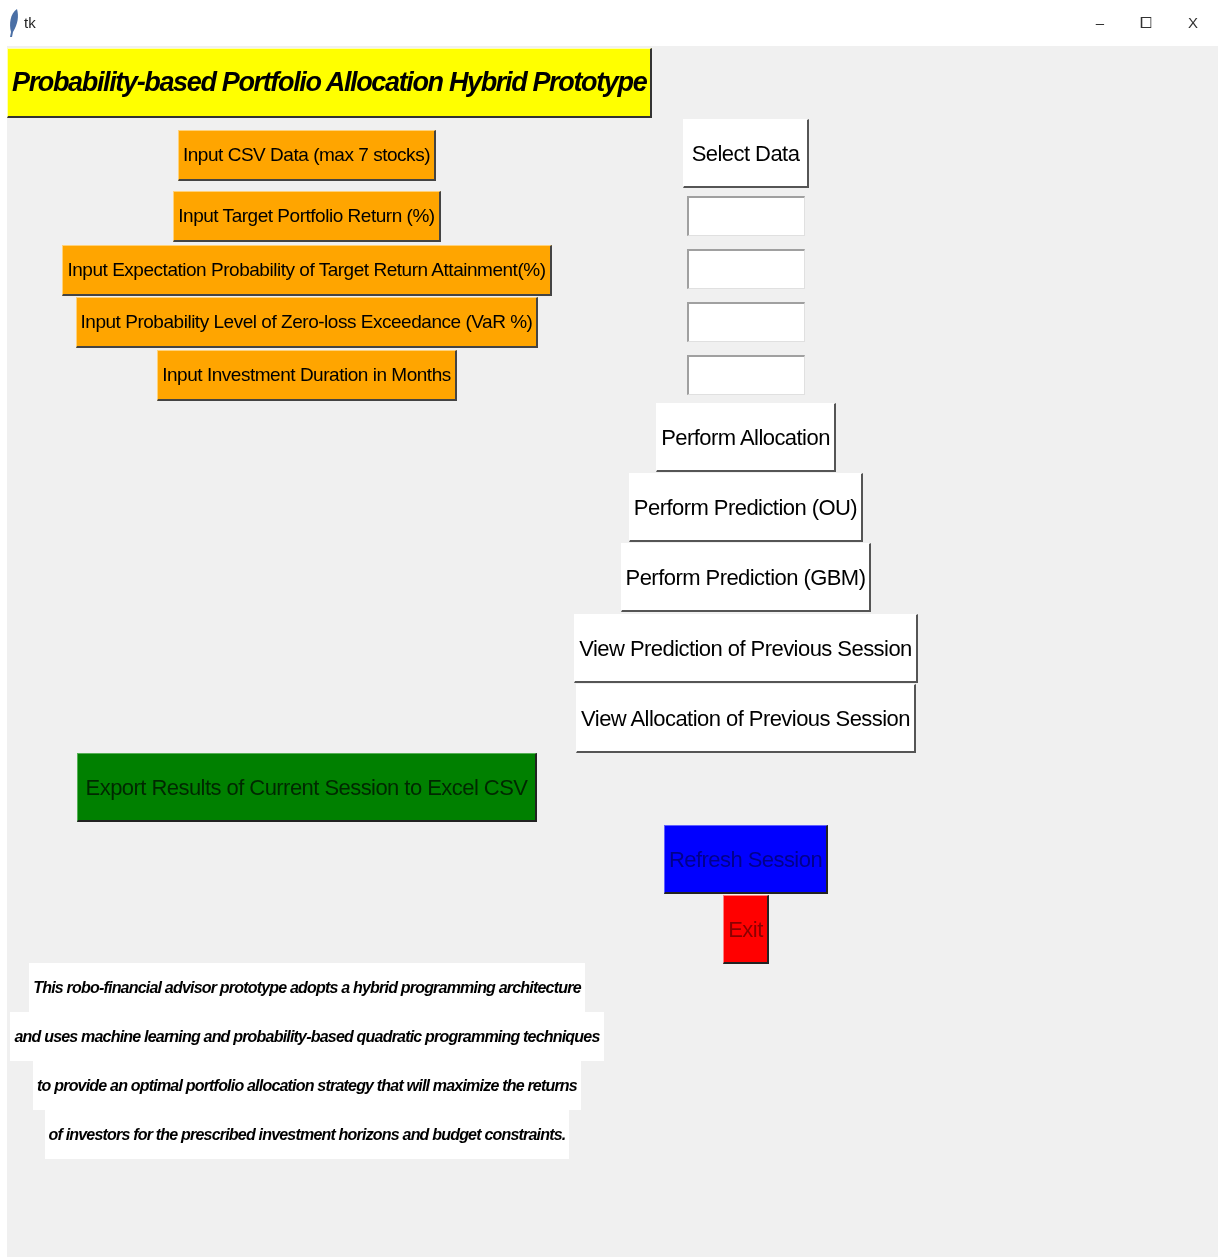 The image size is (1218, 1257). Describe the element at coordinates (330, 83) in the screenshot. I see `app-title: Probability-based Portfolio Allocation Hybrid Prototype` at that location.